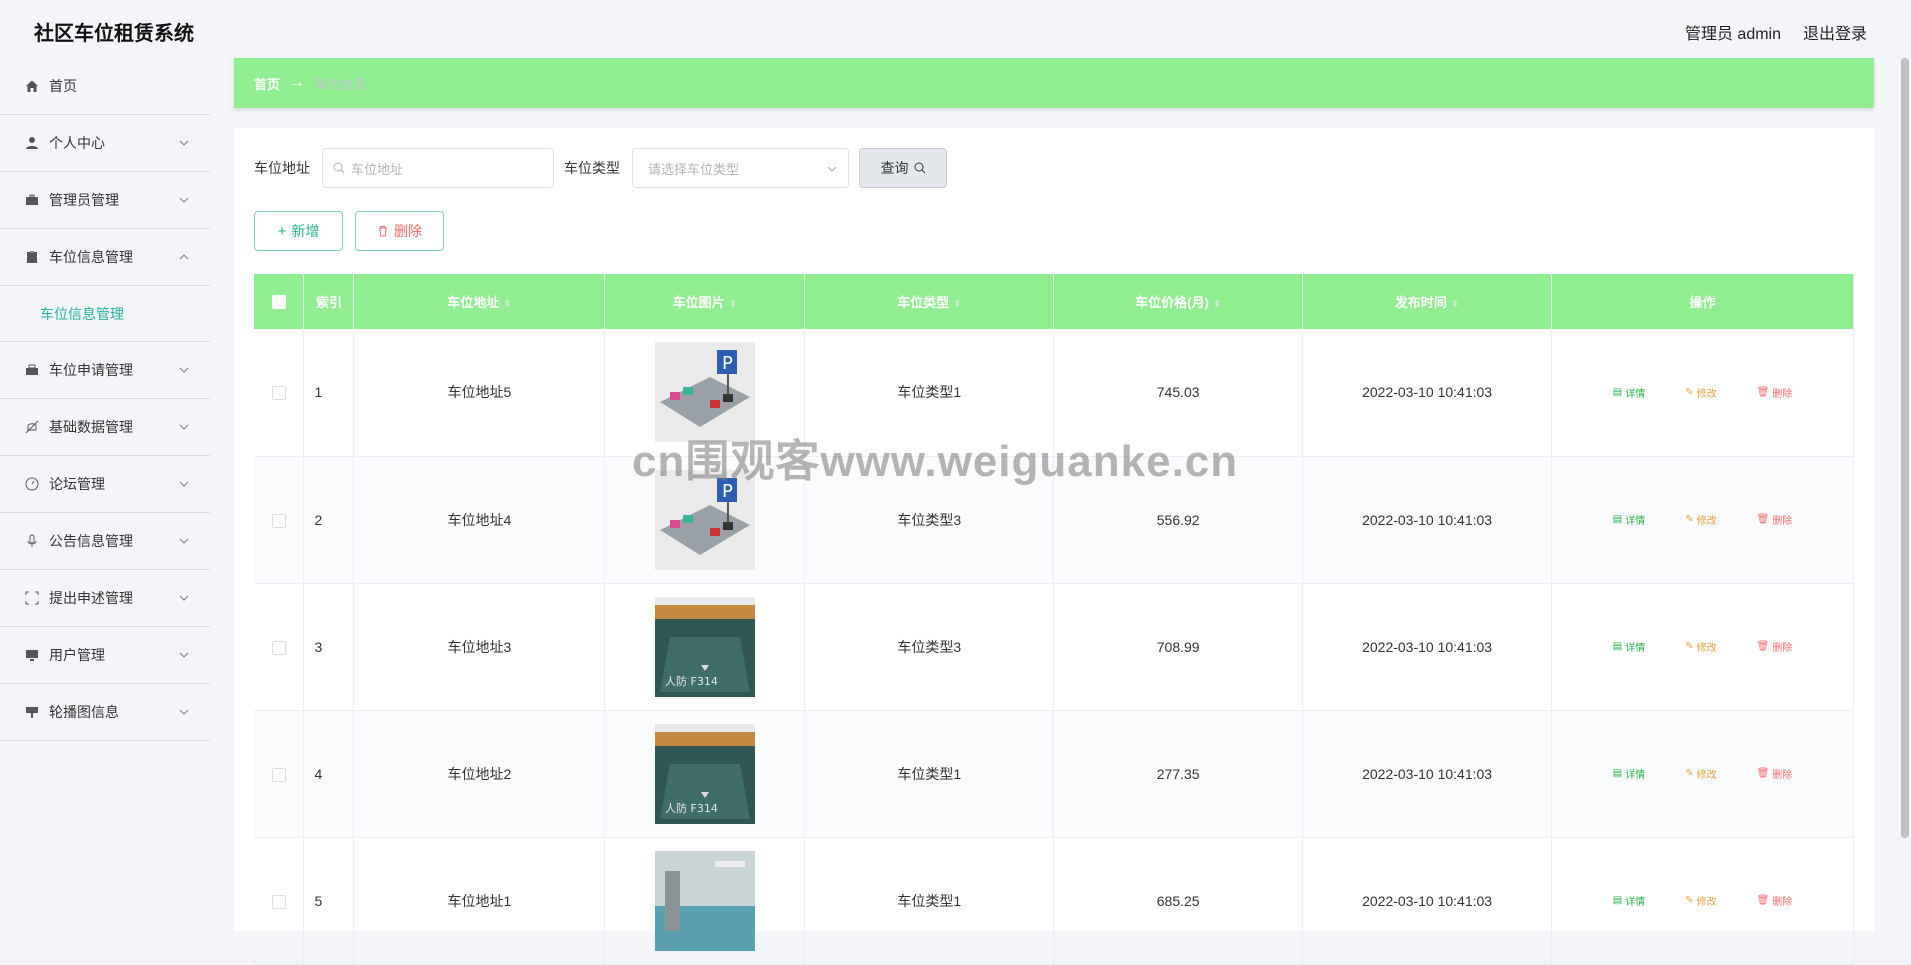 This screenshot has height=965, width=1911. I want to click on sidebar-item-complaint: 提出申述管理, so click(105, 598).